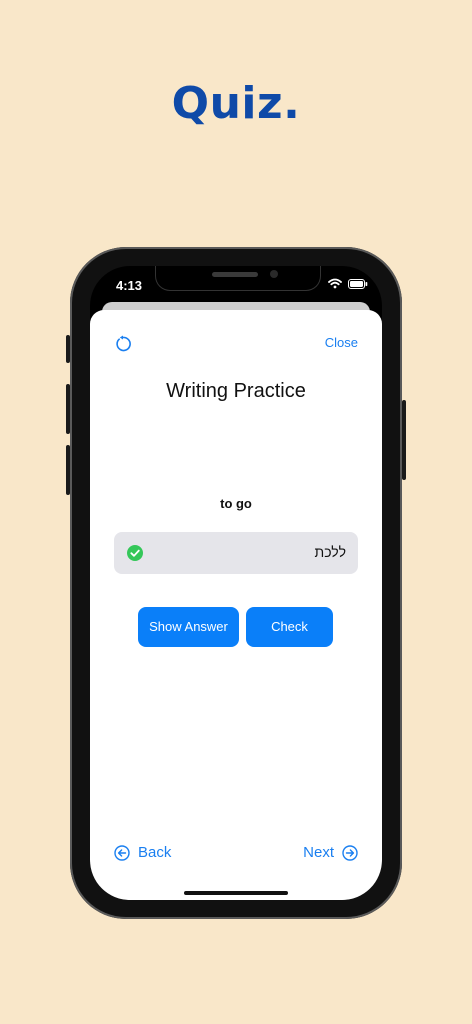 Image resolution: width=472 pixels, height=1024 pixels. I want to click on status-icons, so click(348, 283).